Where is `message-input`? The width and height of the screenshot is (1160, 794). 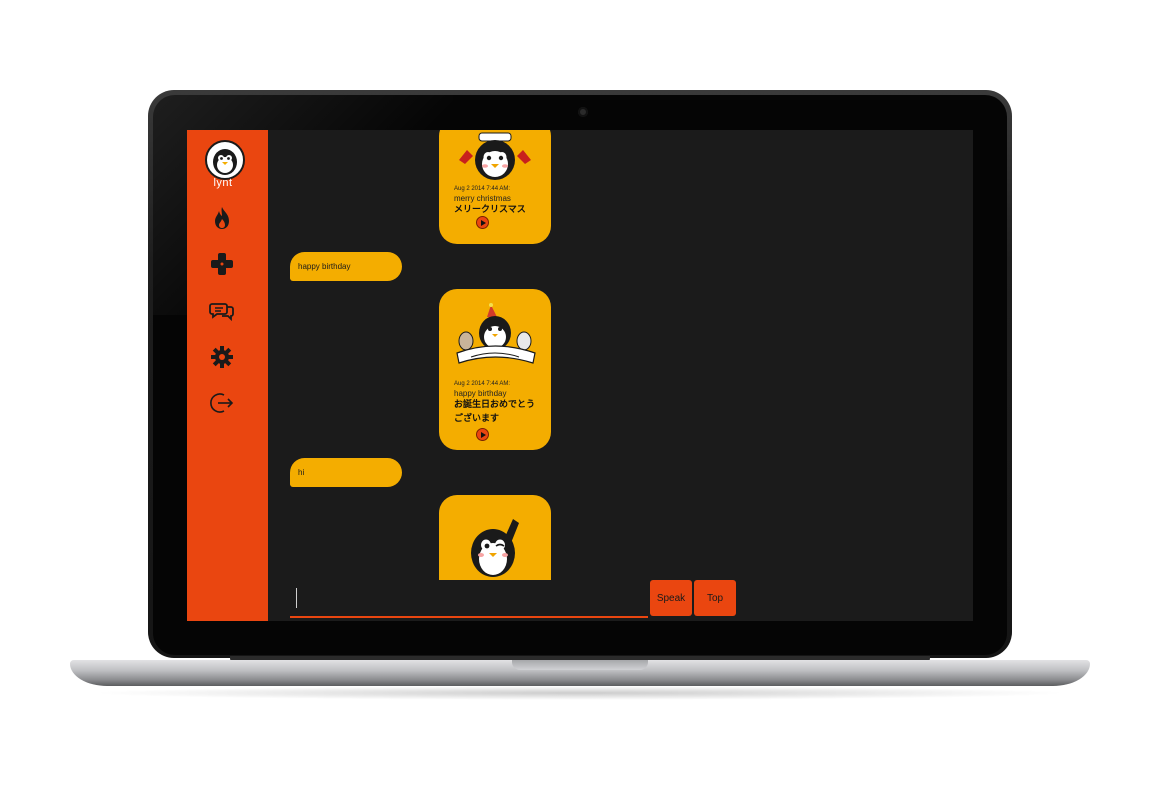 message-input is located at coordinates (469, 598).